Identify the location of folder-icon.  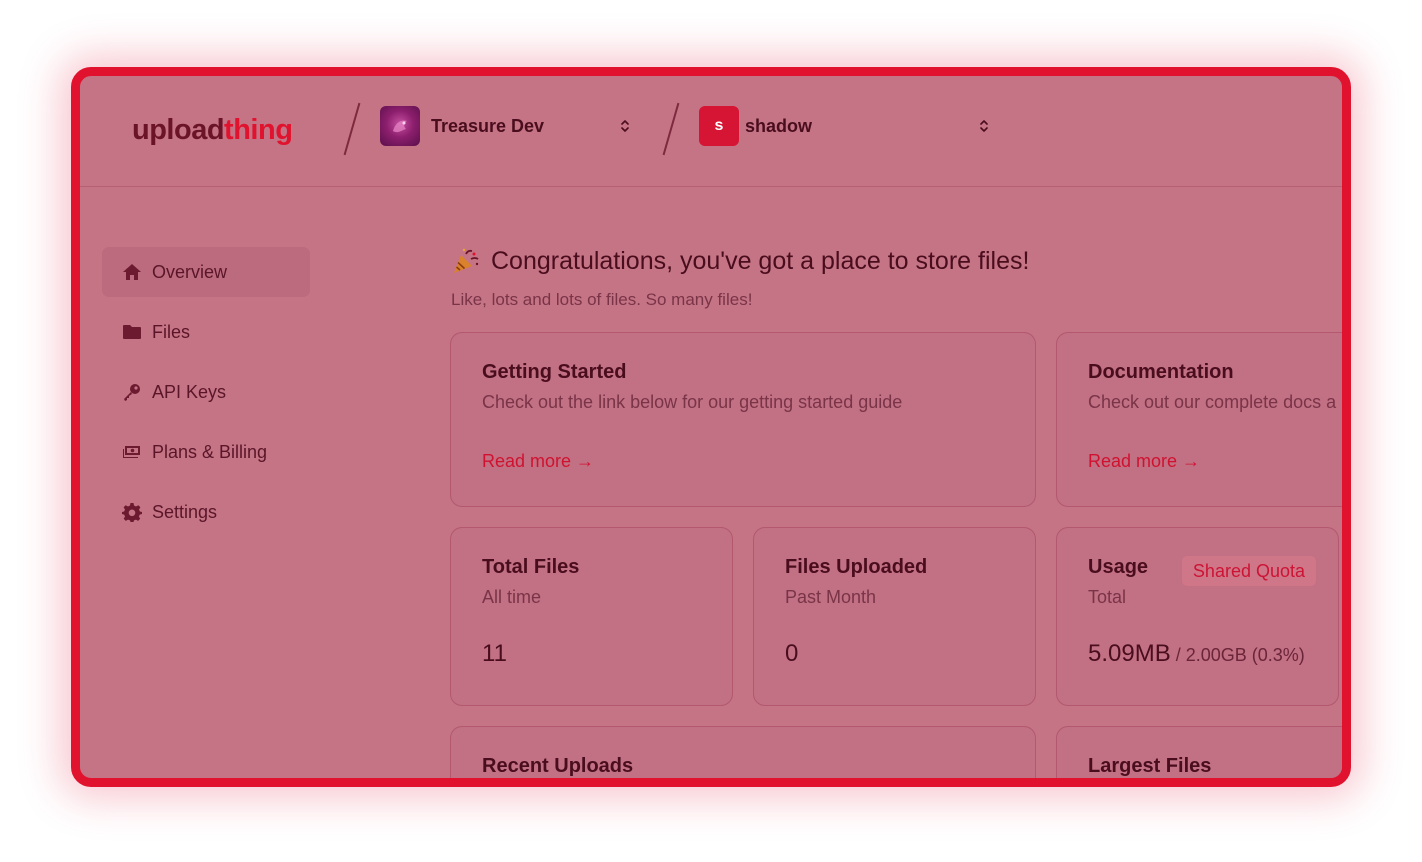
(132, 332).